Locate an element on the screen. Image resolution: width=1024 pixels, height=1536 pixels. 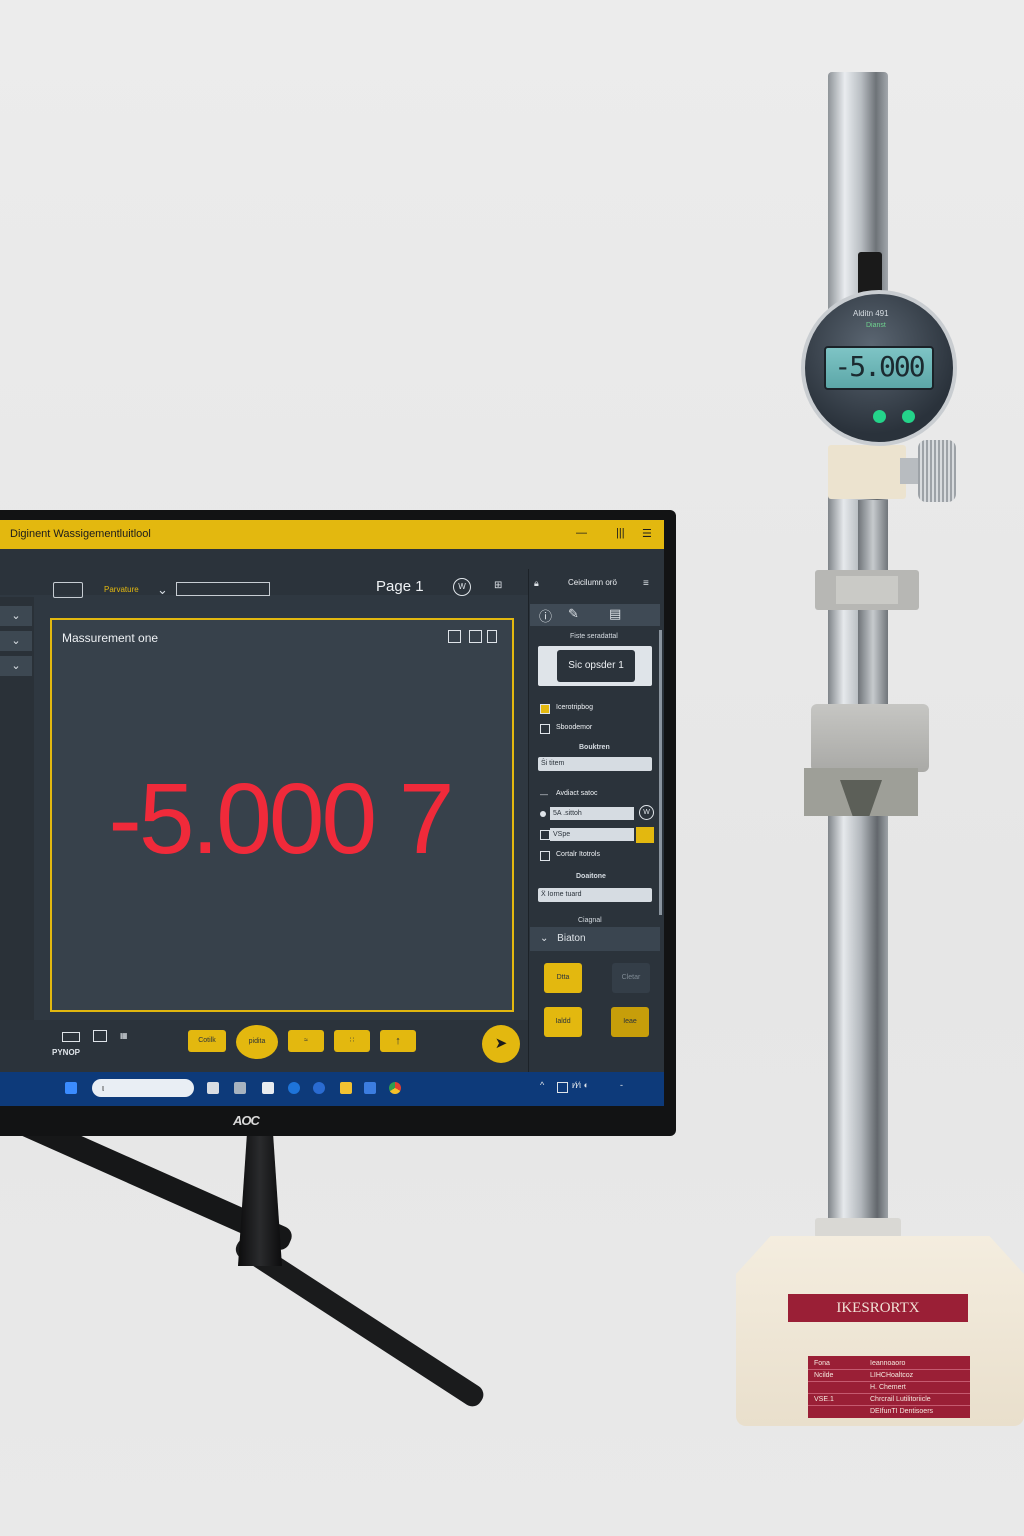
toolbar-input is located at coordinates (223, 589).